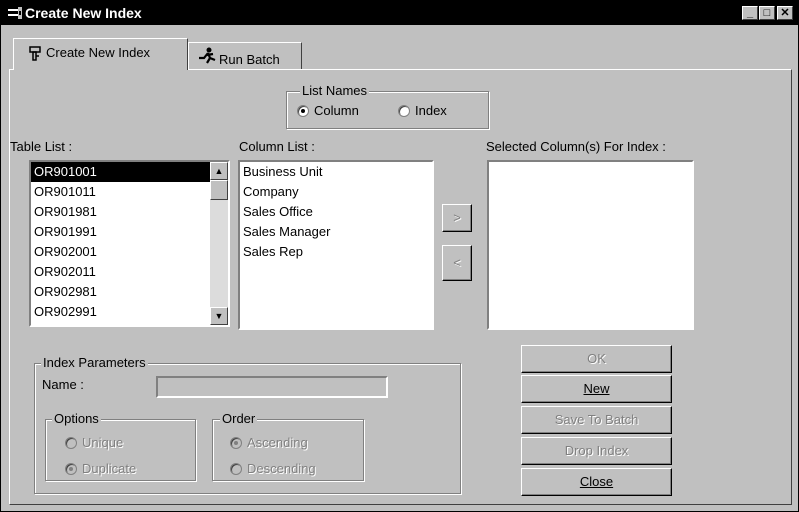  Describe the element at coordinates (76, 418) in the screenshot. I see `options-legend: Options` at that location.